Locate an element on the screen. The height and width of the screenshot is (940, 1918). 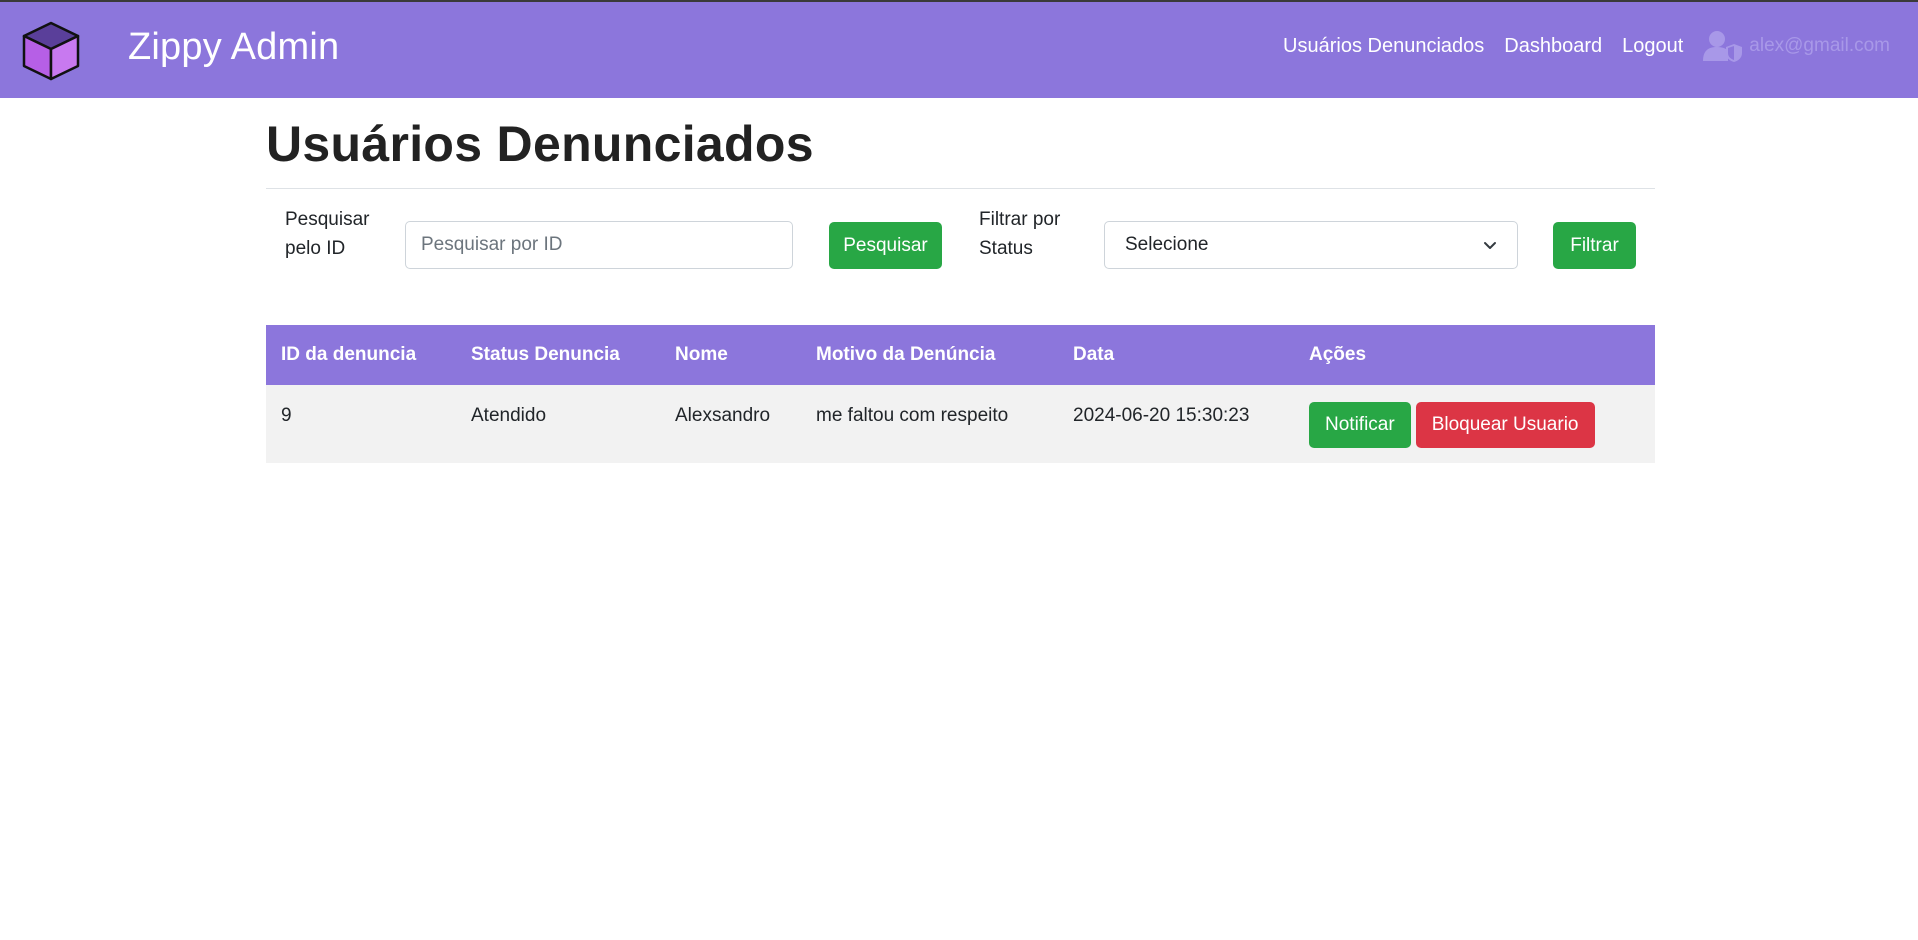
cell-data: 2024-06-20 15:30:23 is located at coordinates (1161, 415).